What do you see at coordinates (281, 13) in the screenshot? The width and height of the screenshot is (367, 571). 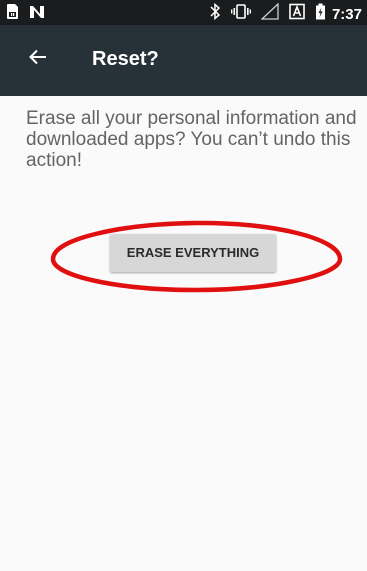 I see `status-right-icons: 7:37` at bounding box center [281, 13].